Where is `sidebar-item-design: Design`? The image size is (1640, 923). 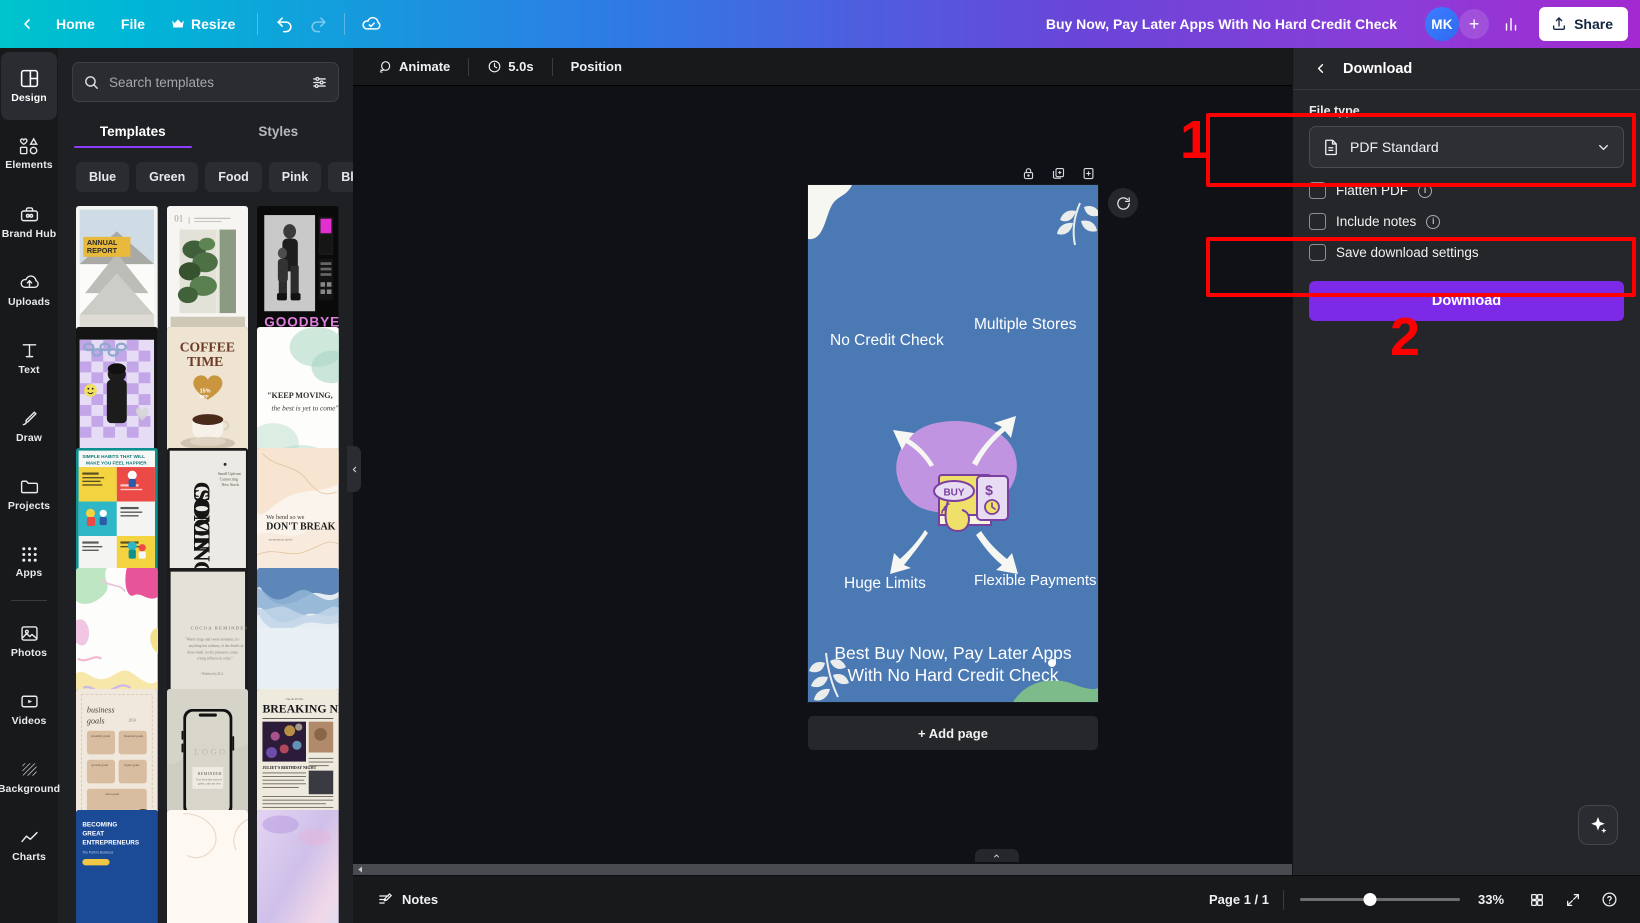
sidebar-item-design: Design is located at coordinates (29, 86).